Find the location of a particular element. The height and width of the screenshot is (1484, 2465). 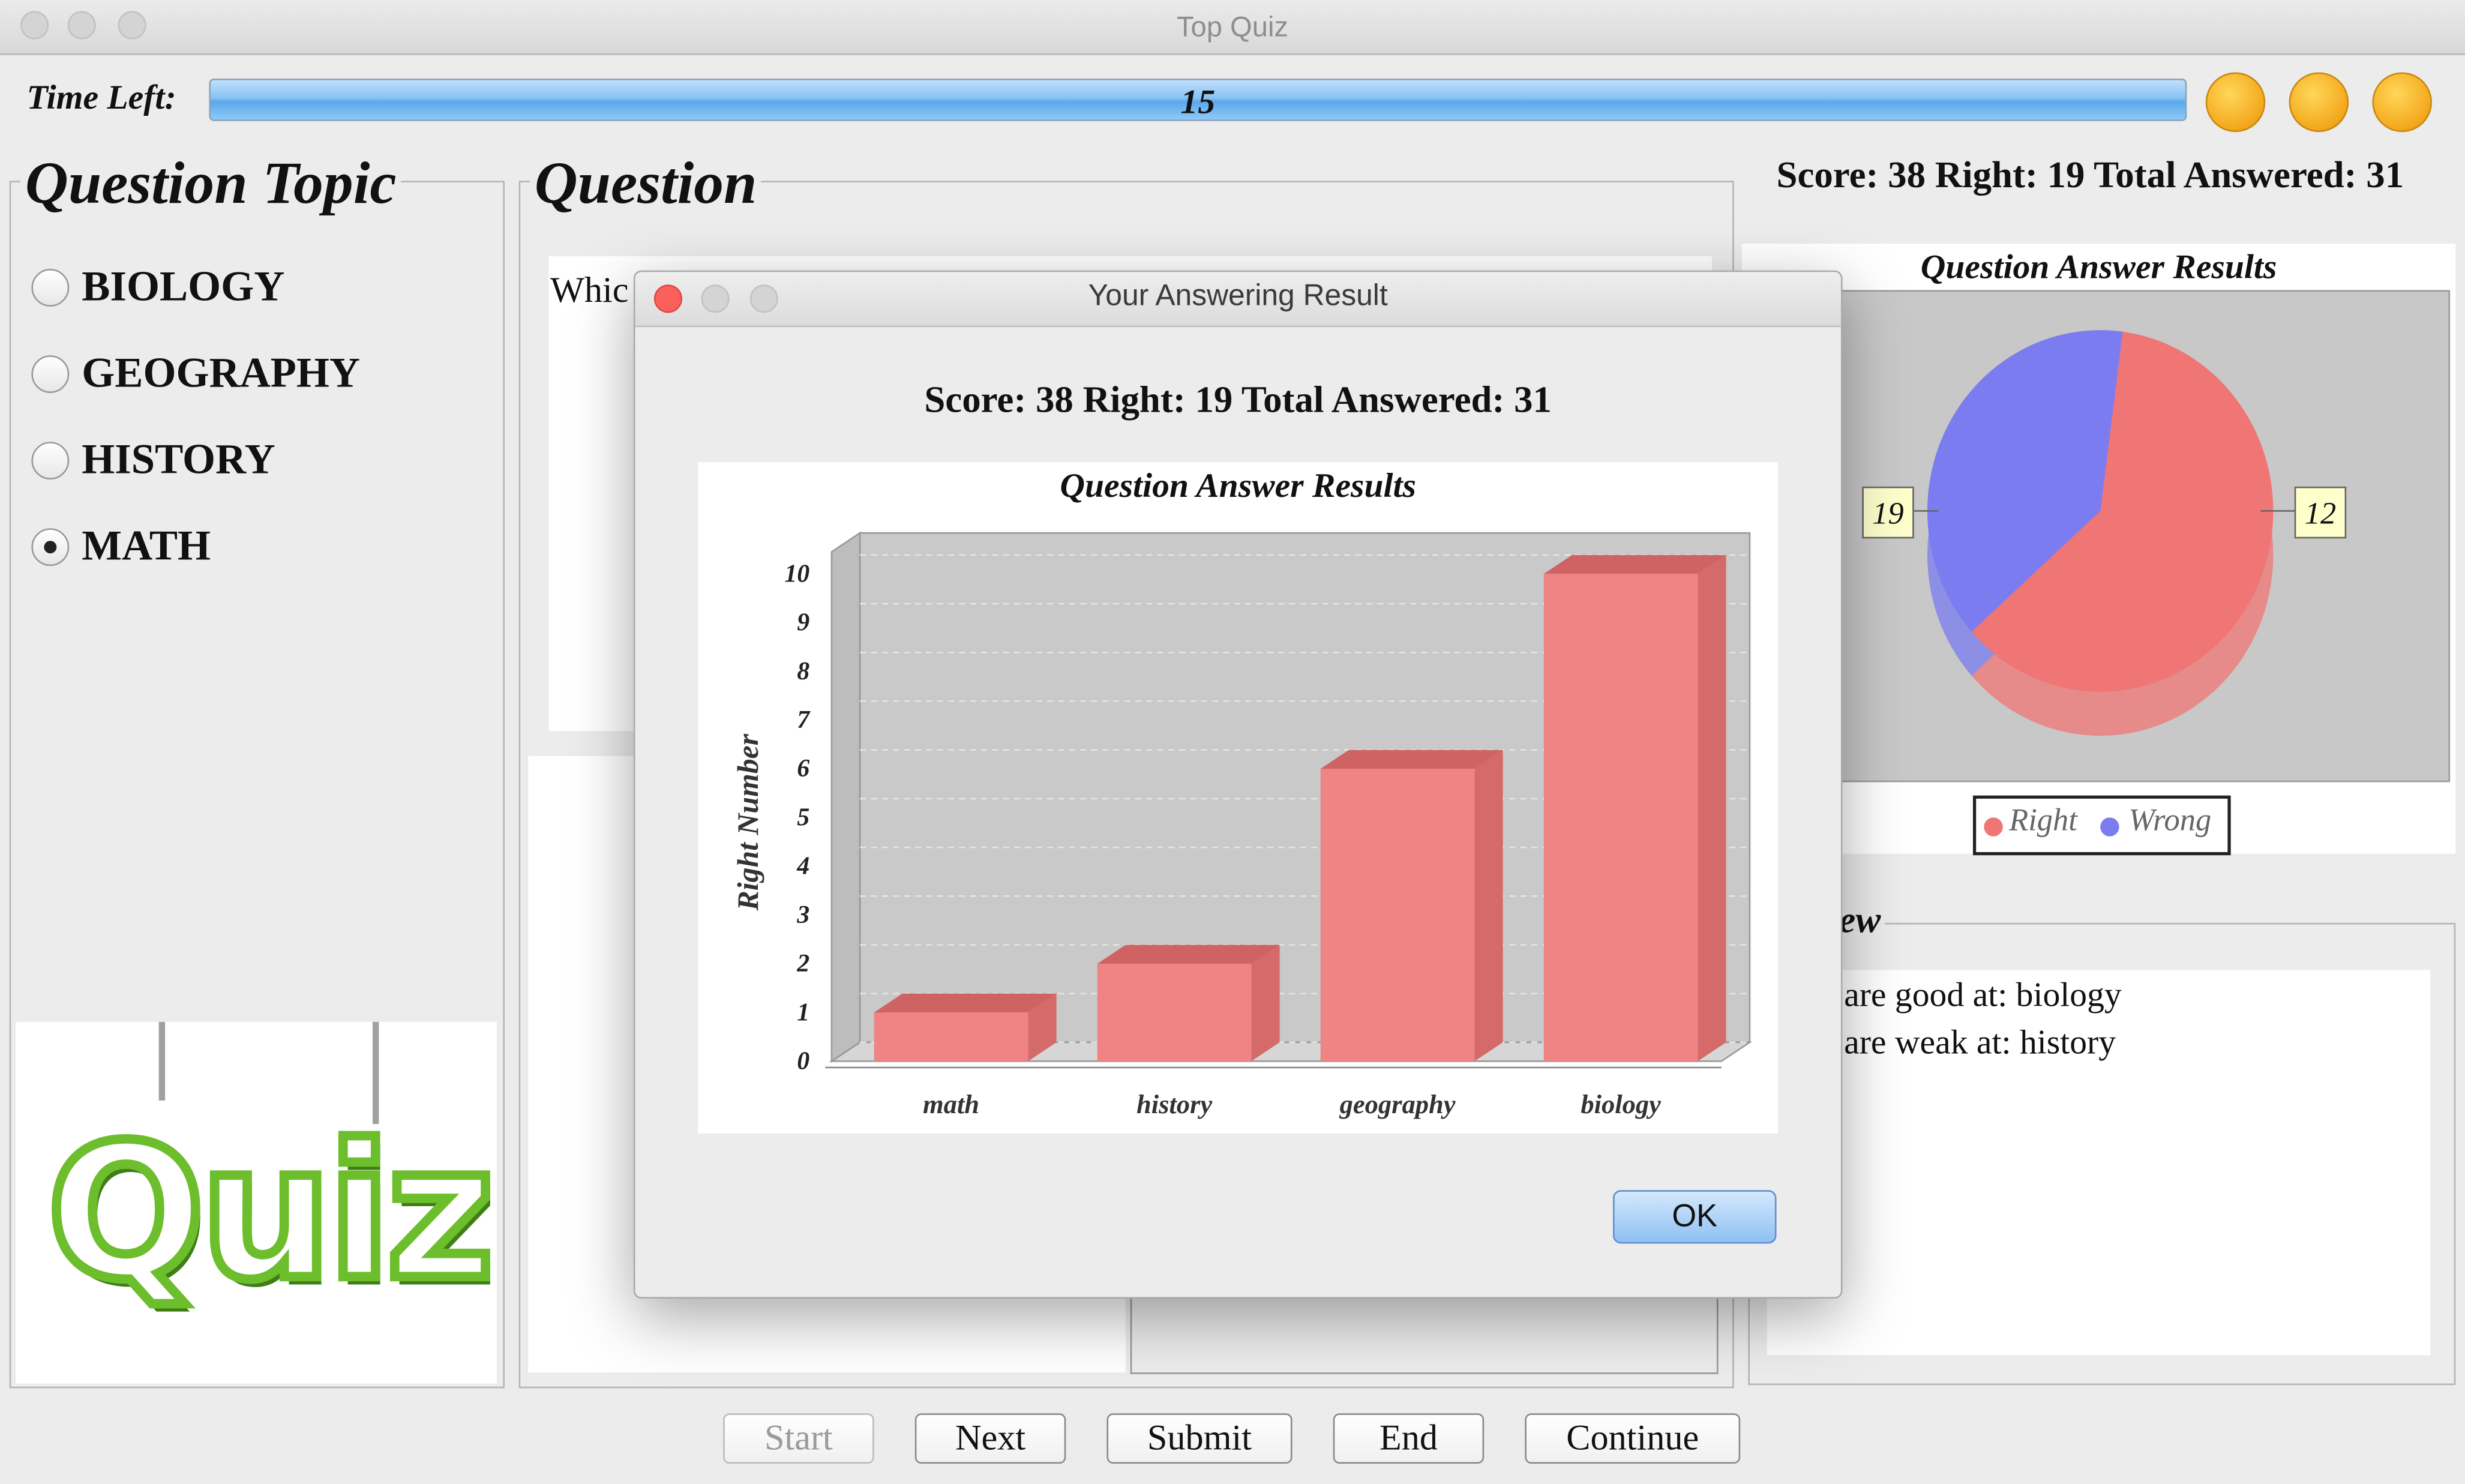

time-left-label: Time Left: is located at coordinates (101, 96).